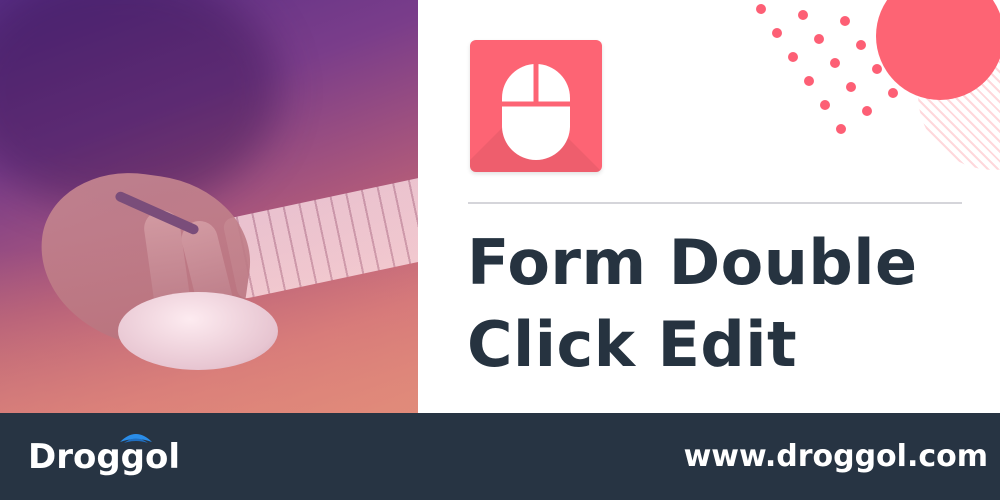  What do you see at coordinates (104, 457) in the screenshot?
I see `brand-logo-text: Droggol` at bounding box center [104, 457].